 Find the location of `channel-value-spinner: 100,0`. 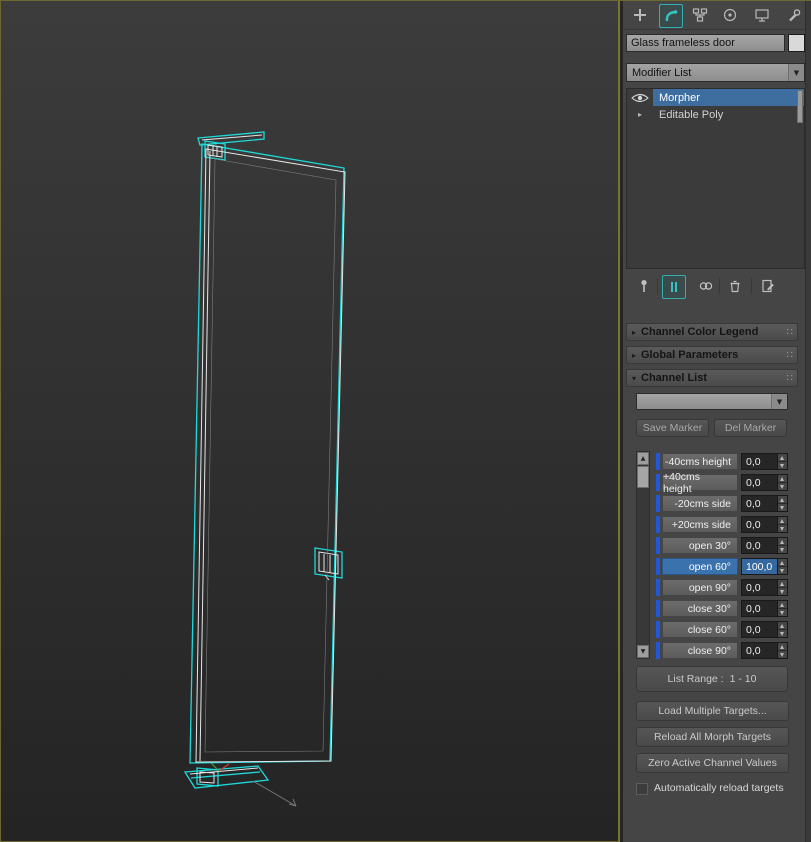

channel-value-spinner: 100,0 is located at coordinates (764, 566).